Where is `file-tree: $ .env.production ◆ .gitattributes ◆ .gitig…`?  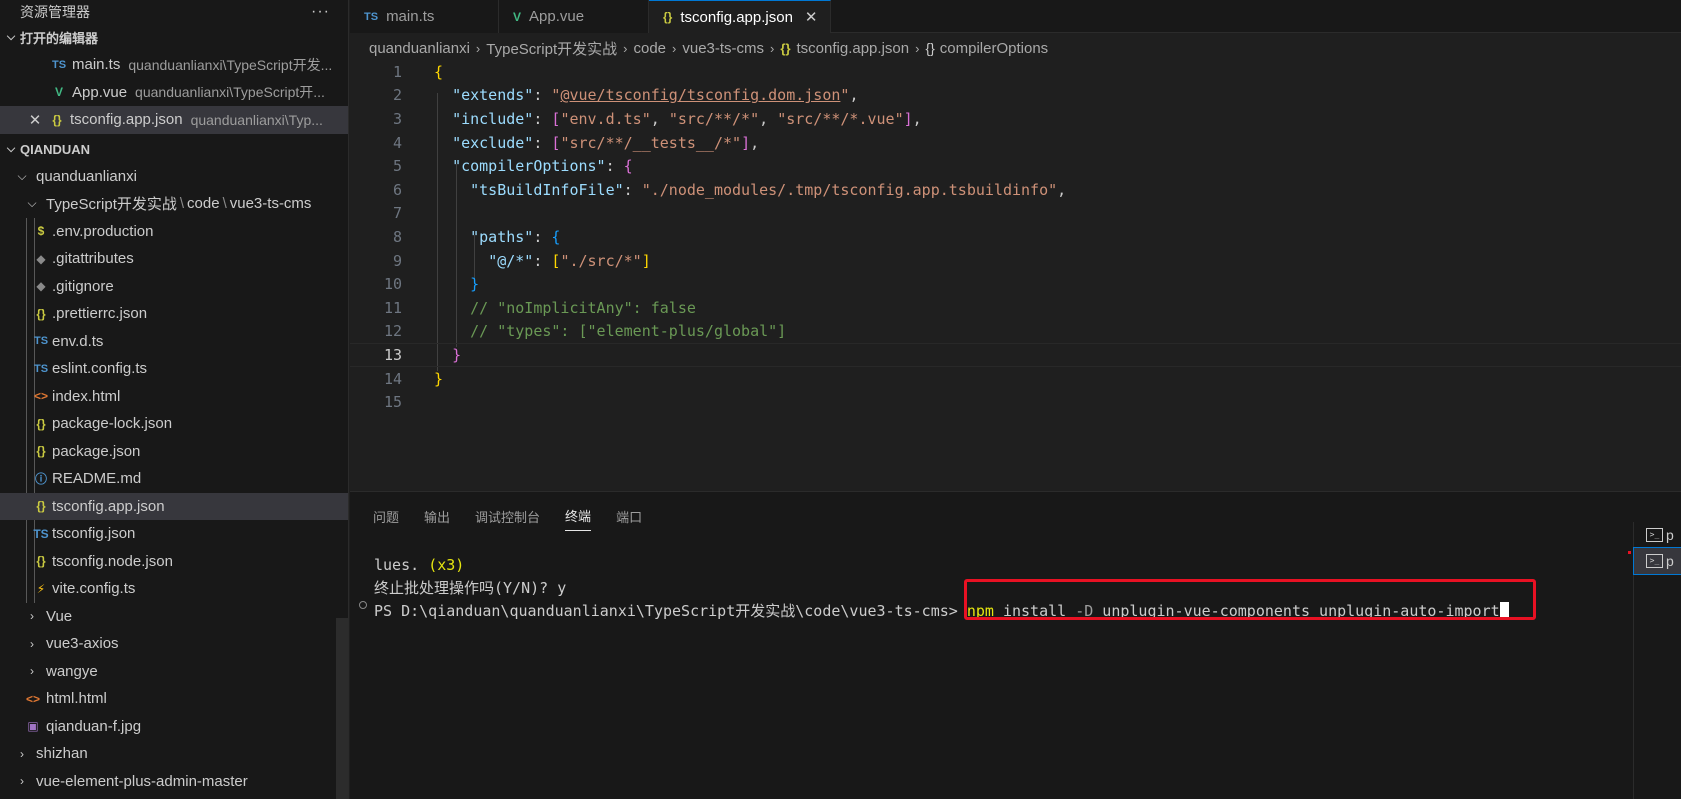
file-tree: $ .env.production ◆ .gitattributes ◆ .gitig… is located at coordinates (174, 410).